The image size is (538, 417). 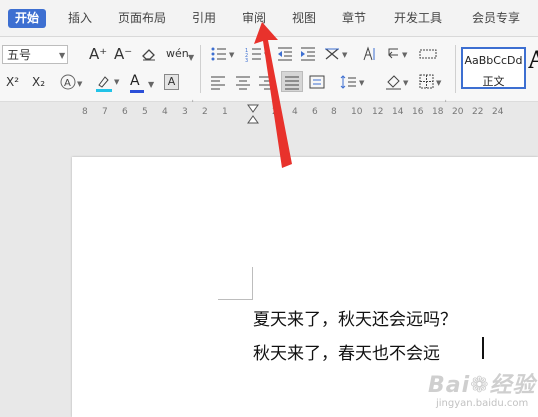 What do you see at coordinates (482, 403) in the screenshot?
I see `watermark-url: jingyan.baidu.com` at bounding box center [482, 403].